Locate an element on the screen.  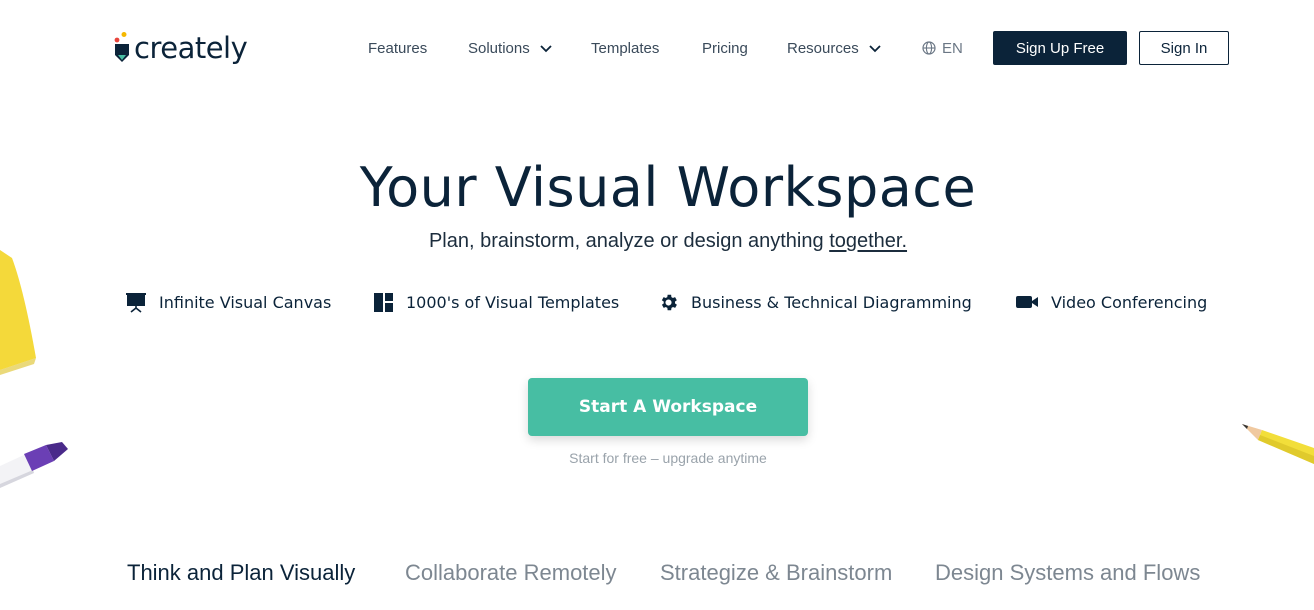
language-selector: EN is located at coordinates (942, 48).